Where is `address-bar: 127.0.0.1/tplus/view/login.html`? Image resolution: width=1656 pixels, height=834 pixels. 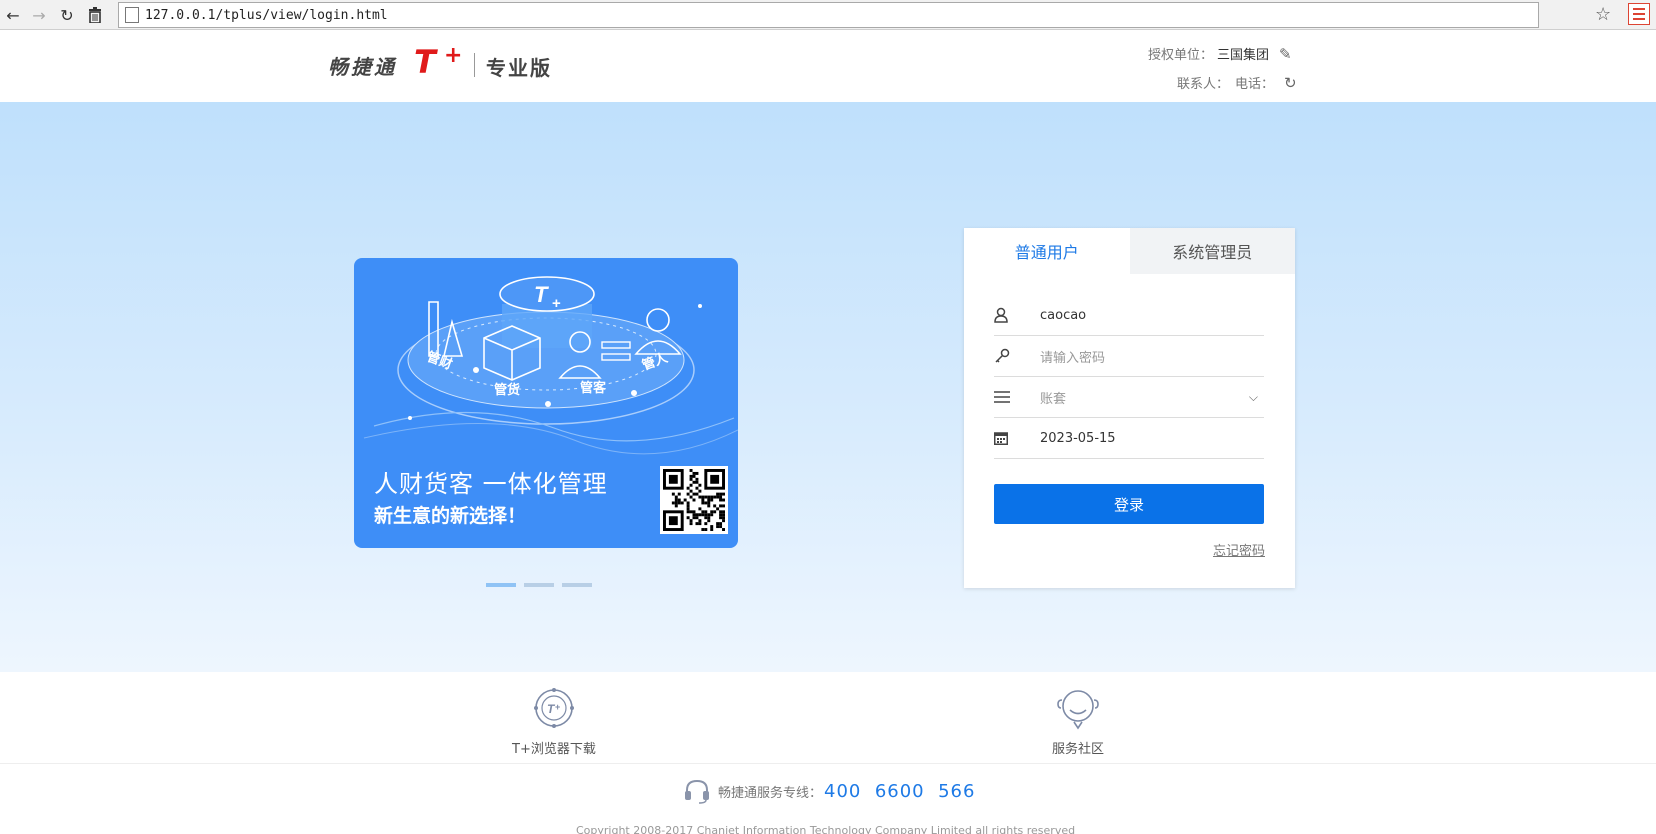 address-bar: 127.0.0.1/tplus/view/login.html is located at coordinates (828, 15).